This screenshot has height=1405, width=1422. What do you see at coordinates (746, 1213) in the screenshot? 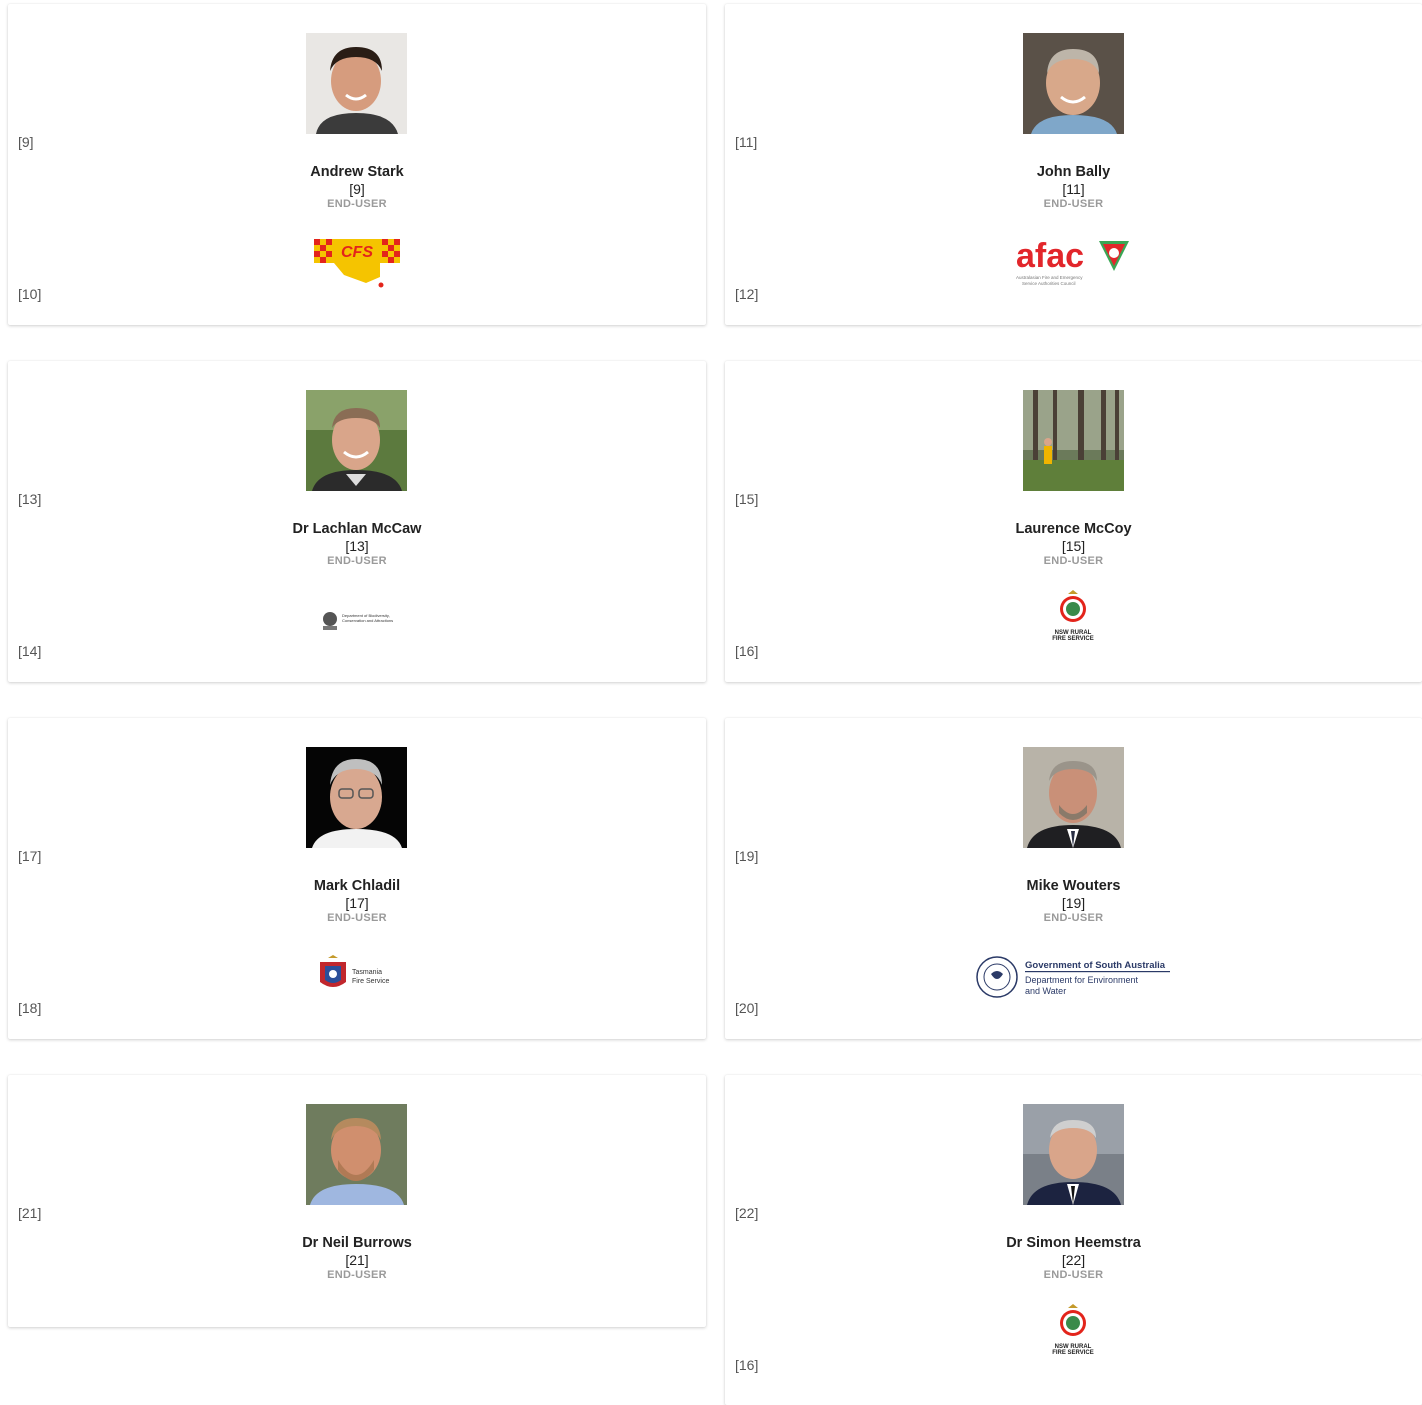
I see `ref-top: [22]` at bounding box center [746, 1213].